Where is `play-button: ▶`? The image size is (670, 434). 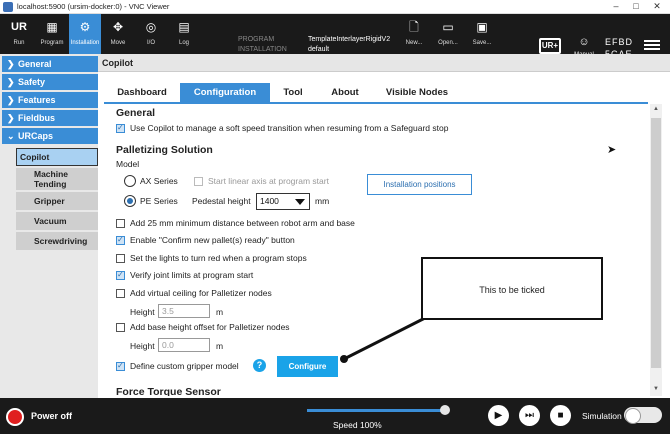
play-button: ▶ is located at coordinates (498, 415).